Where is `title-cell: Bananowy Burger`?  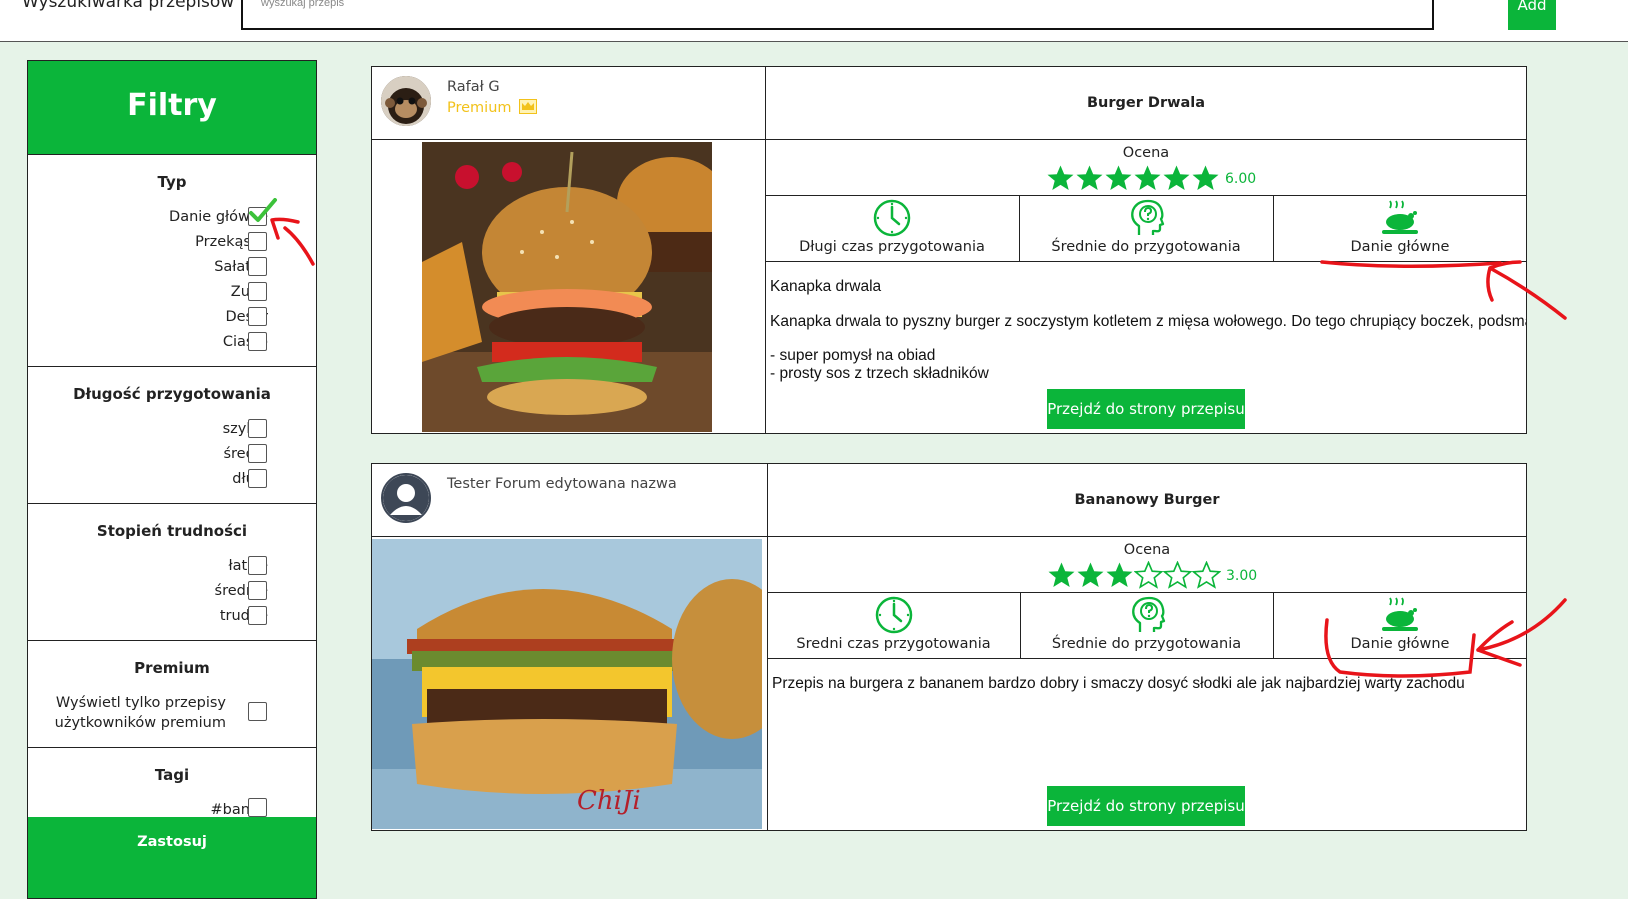
title-cell: Bananowy Burger is located at coordinates (1147, 500).